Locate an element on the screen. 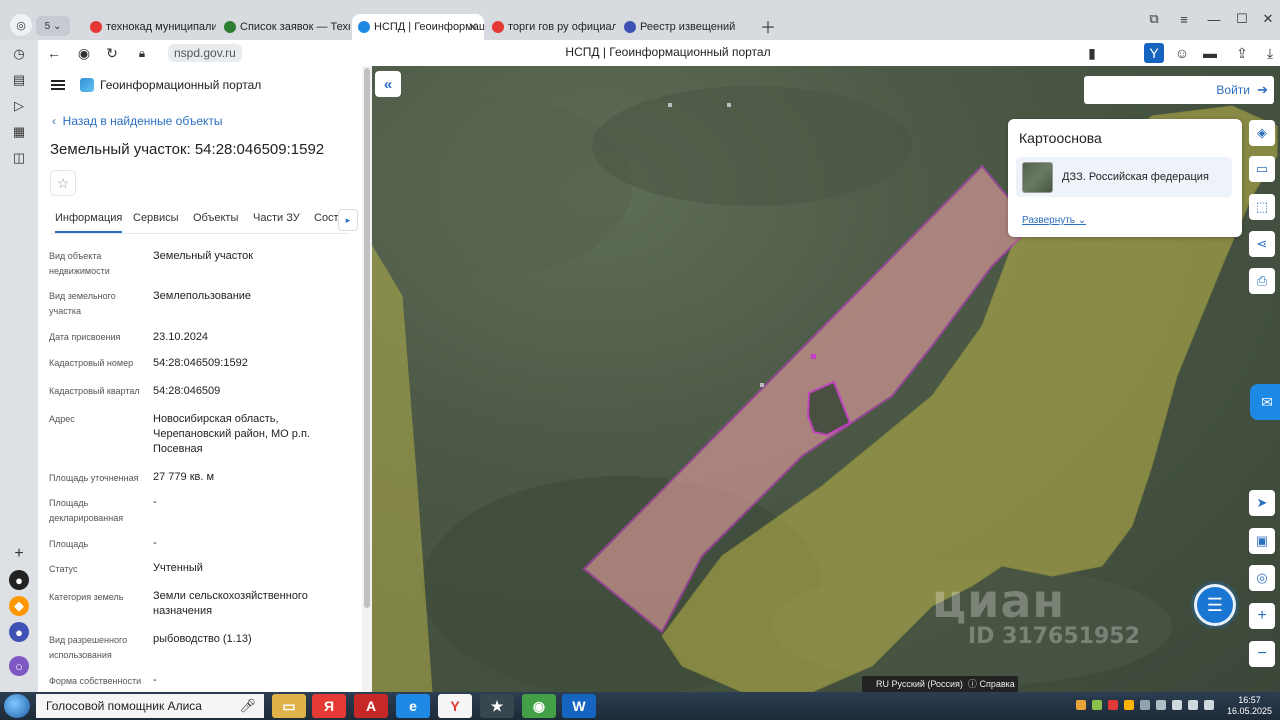 The image size is (1280, 720). play-icon: ▷ is located at coordinates (19, 106).